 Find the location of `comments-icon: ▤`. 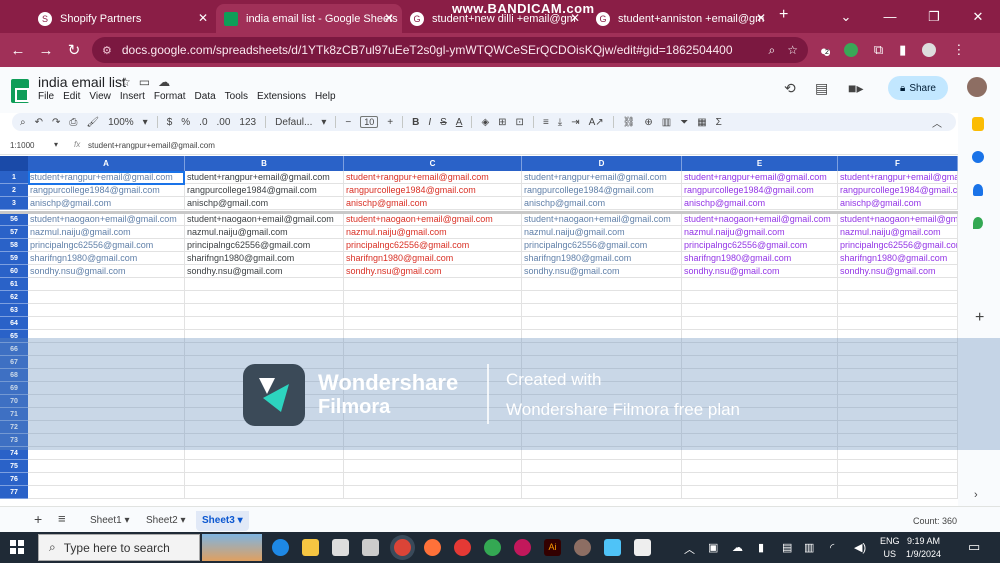

comments-icon: ▤ is located at coordinates (821, 88).